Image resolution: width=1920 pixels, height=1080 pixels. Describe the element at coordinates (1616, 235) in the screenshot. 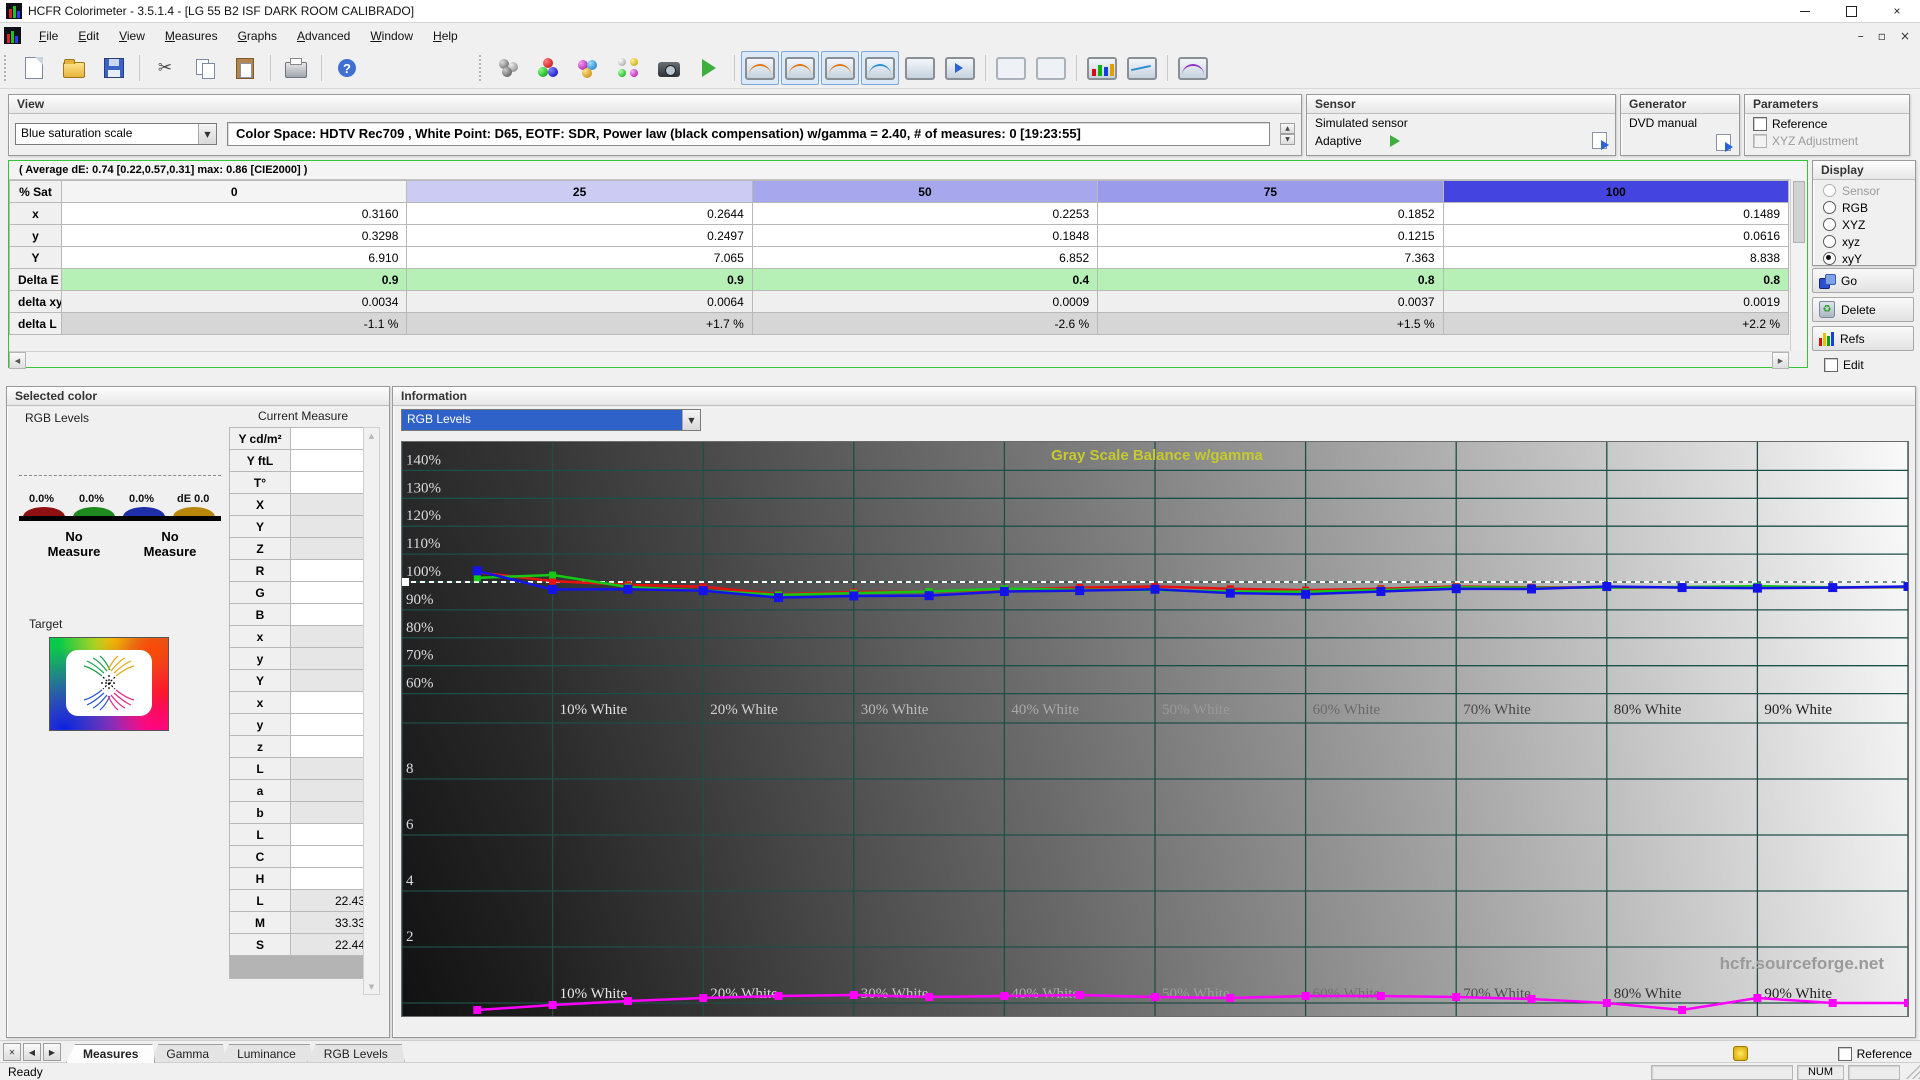

I see `measure-cell: 0.0616` at that location.